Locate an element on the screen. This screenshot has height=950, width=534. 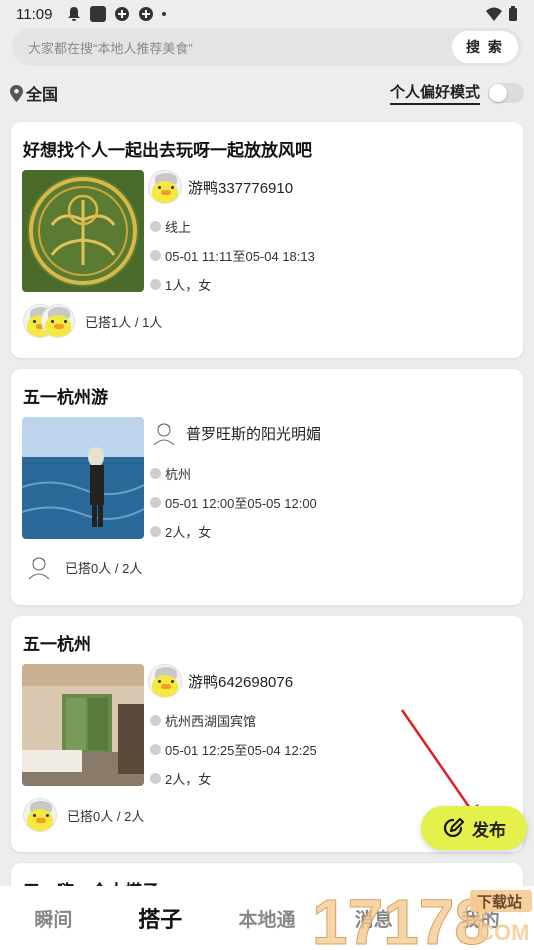
people-text: 1人，女 is located at coordinates (188, 285).